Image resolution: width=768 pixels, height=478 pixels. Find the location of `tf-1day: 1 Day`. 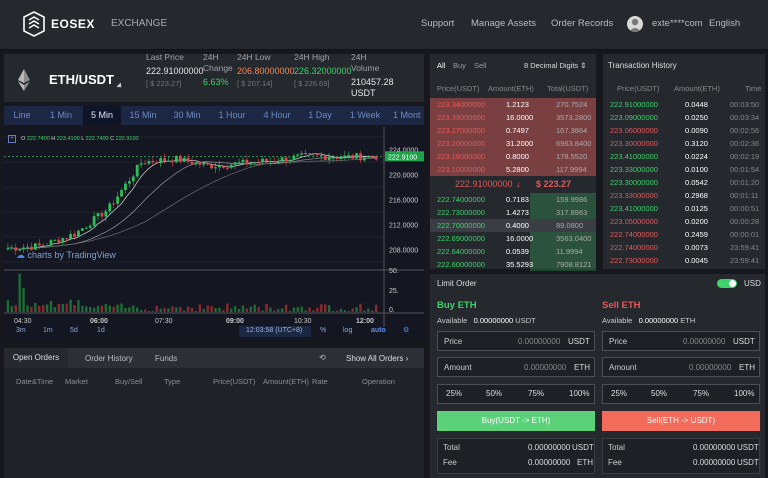

tf-1day: 1 Day is located at coordinates (320, 115).